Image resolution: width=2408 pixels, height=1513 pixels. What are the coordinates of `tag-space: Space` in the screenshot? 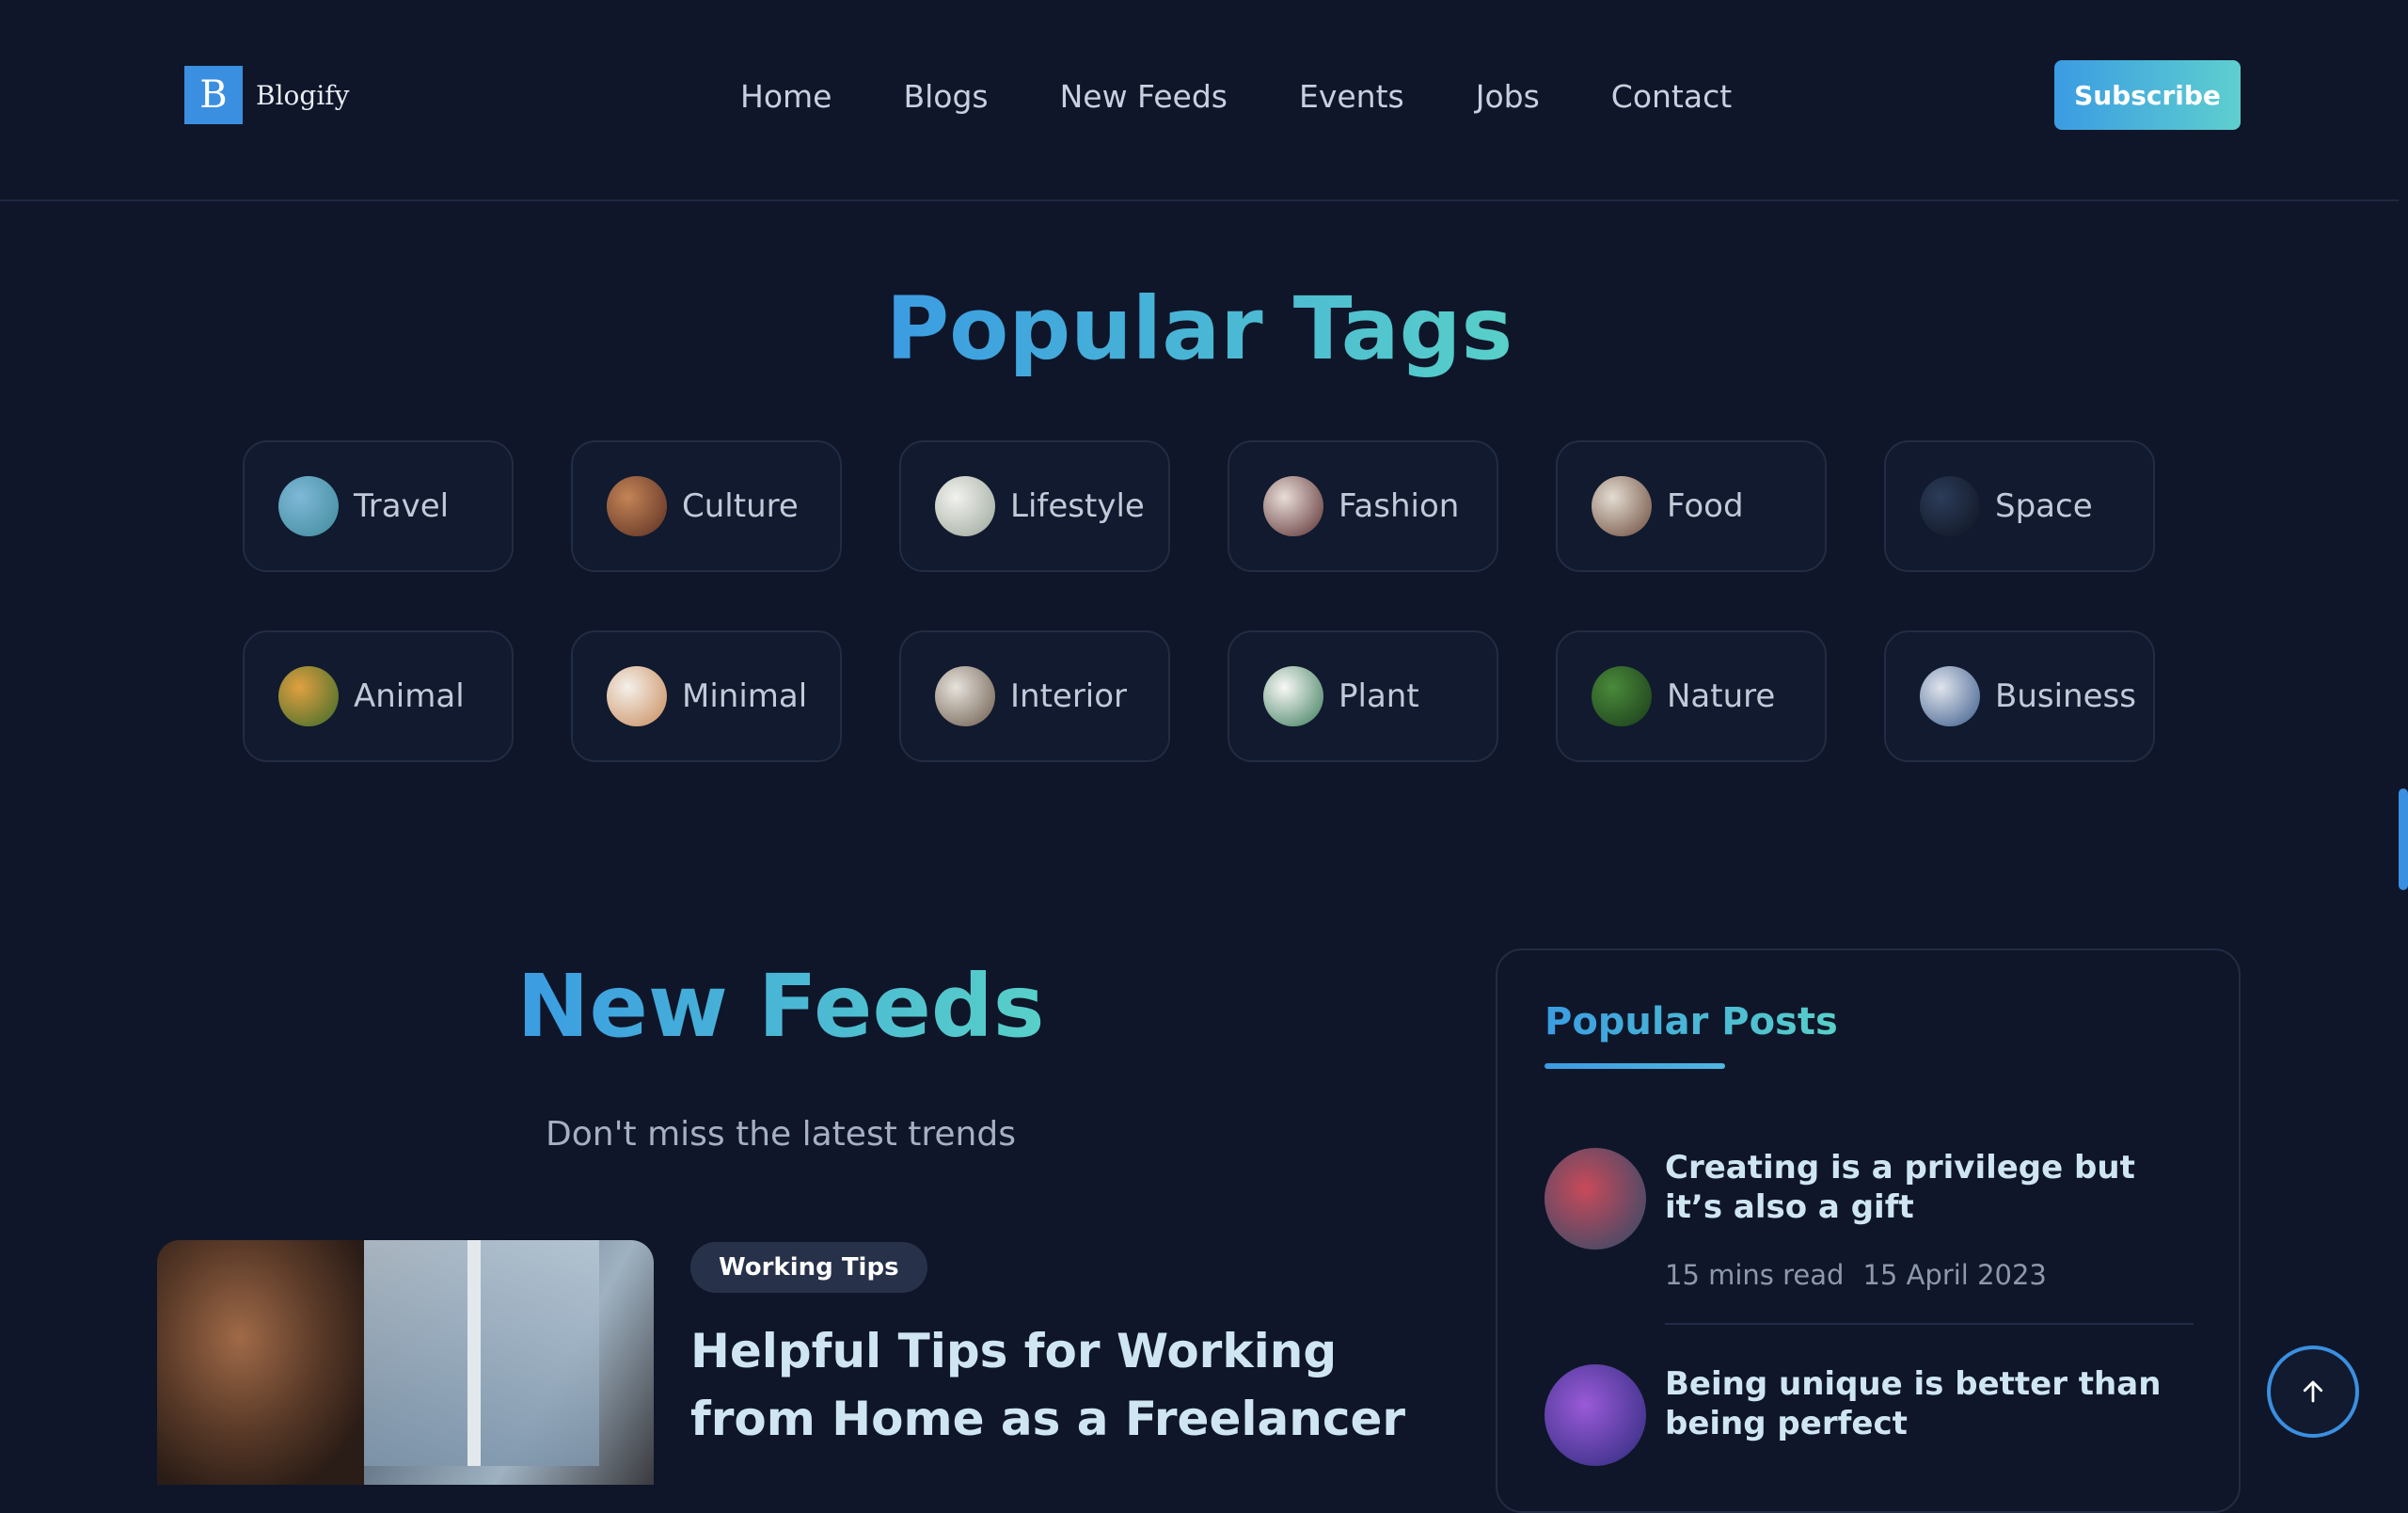 It's located at (2020, 506).